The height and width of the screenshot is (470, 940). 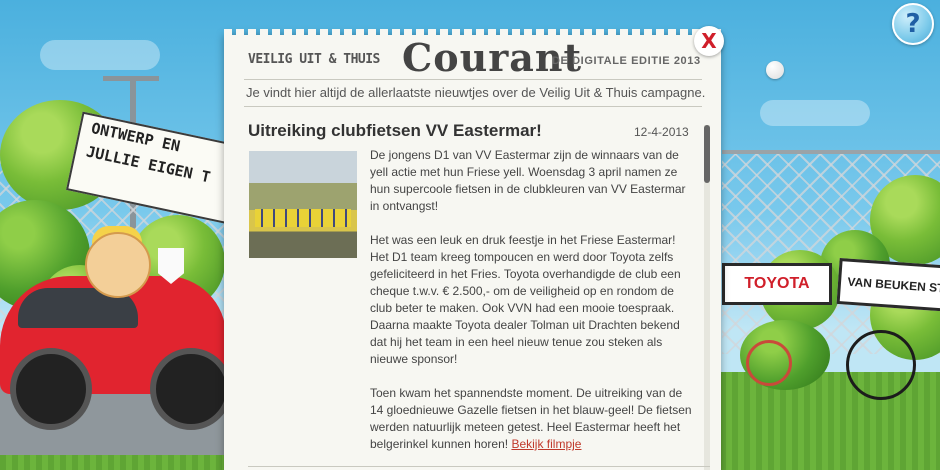 What do you see at coordinates (395, 130) in the screenshot?
I see `article-title: Uitreiking clubfietsen VV Eastermar!` at bounding box center [395, 130].